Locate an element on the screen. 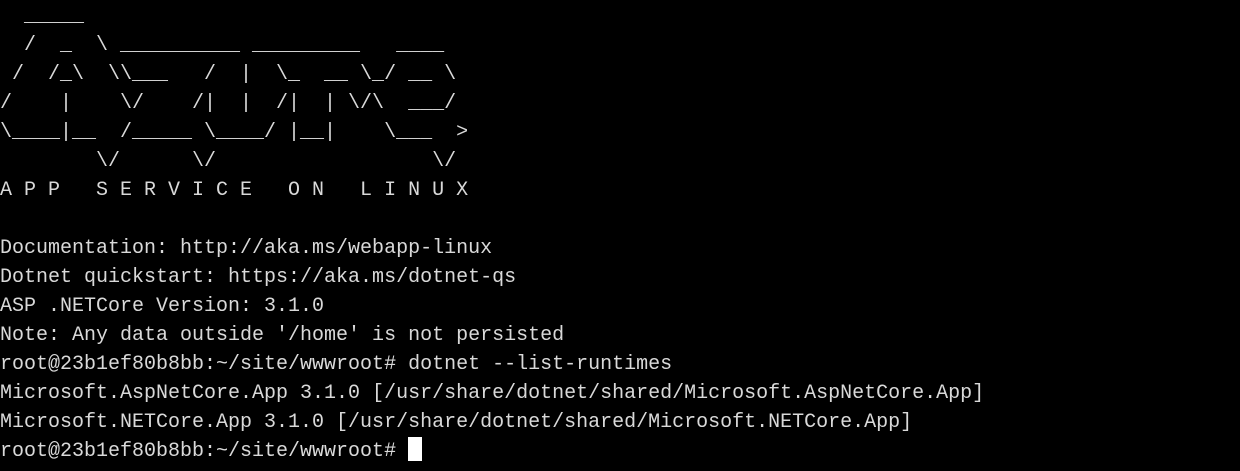 The image size is (1240, 471). input-line: root@23b1ef80b8bb:~/site/wwwroot# is located at coordinates (620, 451).